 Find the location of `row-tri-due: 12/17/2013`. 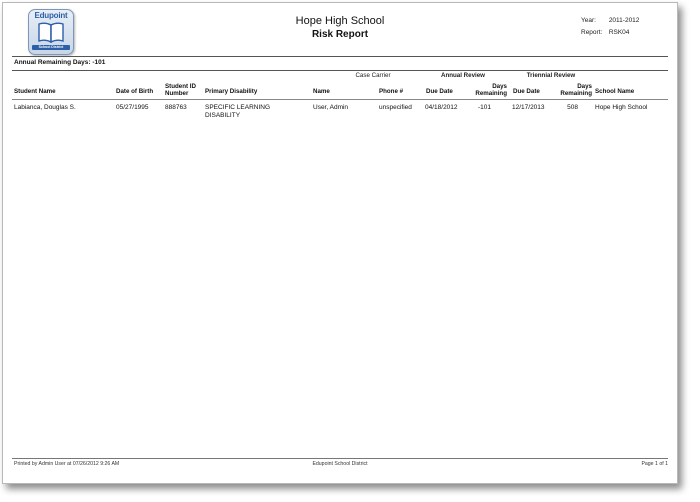

row-tri-due: 12/17/2013 is located at coordinates (528, 107).